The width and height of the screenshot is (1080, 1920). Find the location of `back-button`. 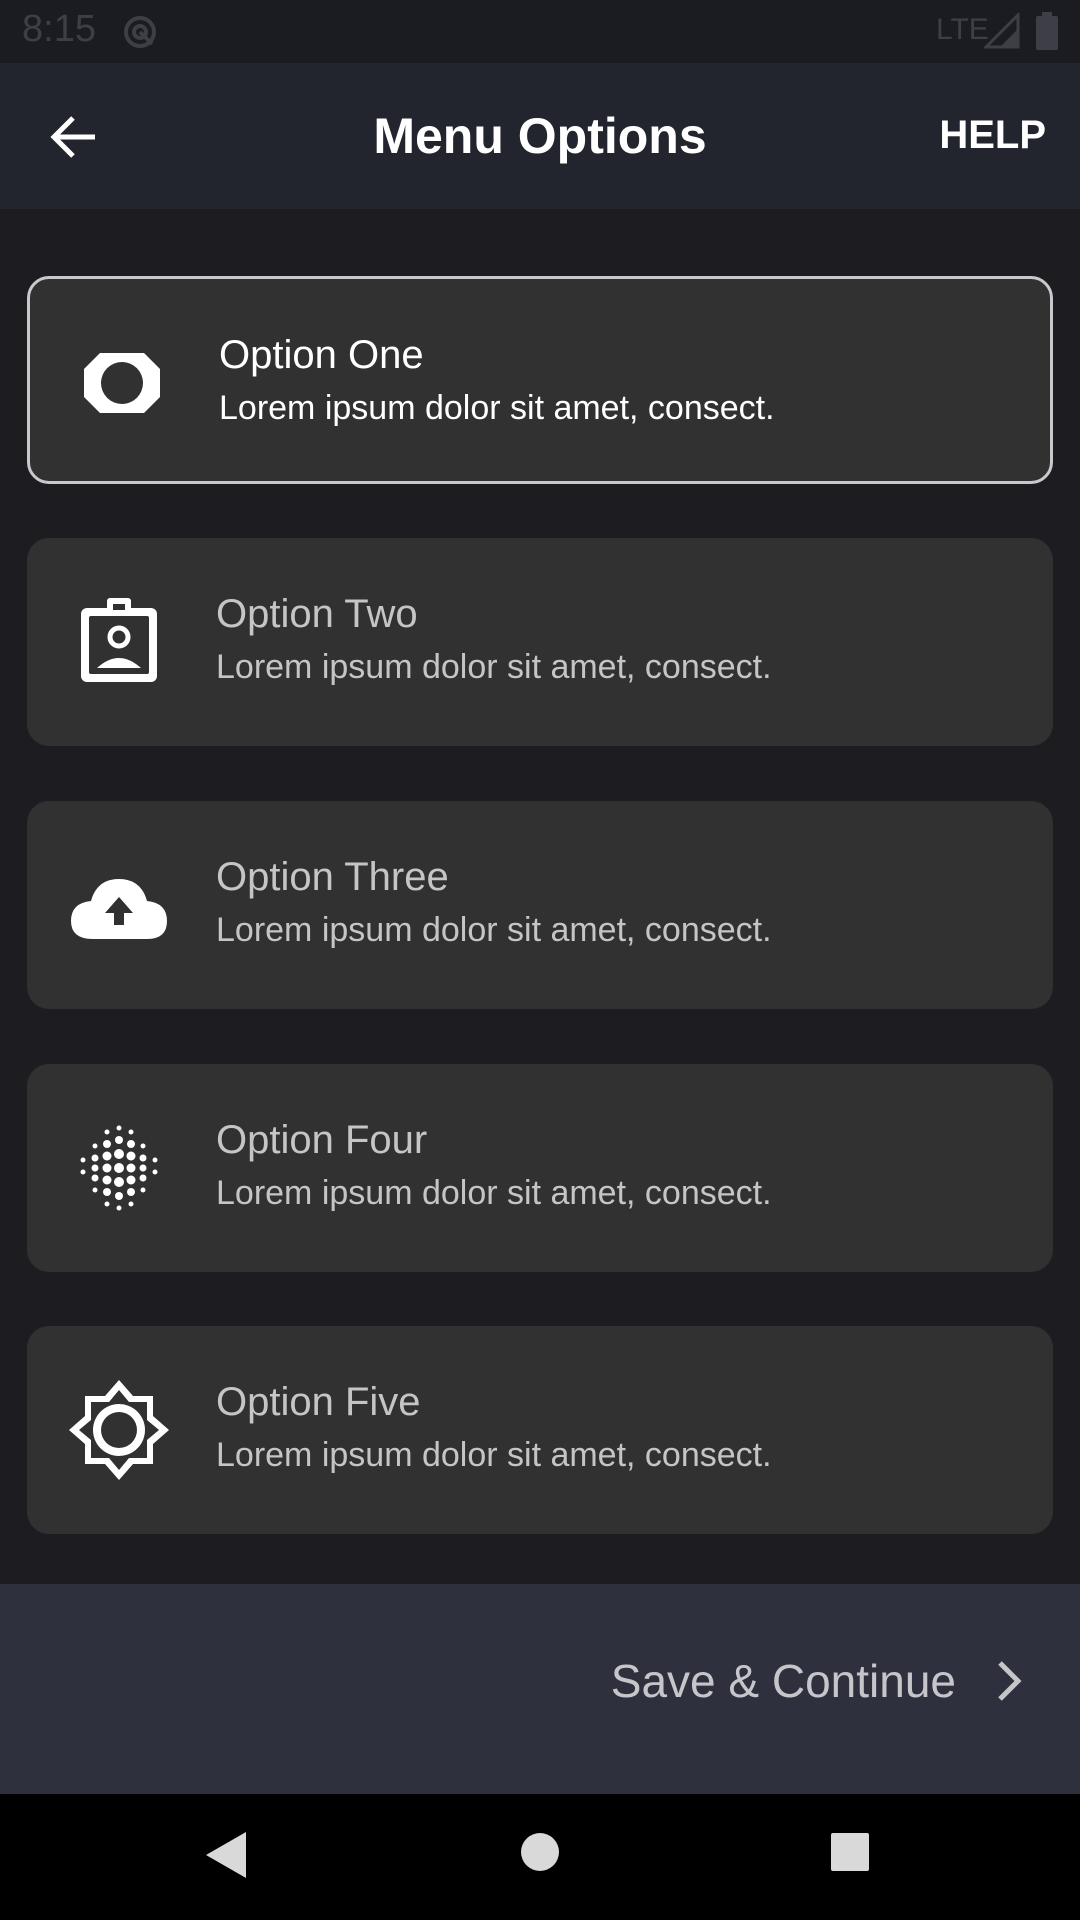

back-button is located at coordinates (73, 137).